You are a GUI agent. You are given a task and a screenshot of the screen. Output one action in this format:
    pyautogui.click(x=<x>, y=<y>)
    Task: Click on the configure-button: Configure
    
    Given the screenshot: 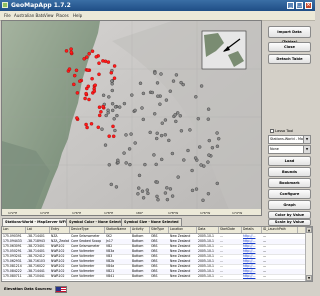 What is the action you would take?
    pyautogui.click(x=289, y=194)
    